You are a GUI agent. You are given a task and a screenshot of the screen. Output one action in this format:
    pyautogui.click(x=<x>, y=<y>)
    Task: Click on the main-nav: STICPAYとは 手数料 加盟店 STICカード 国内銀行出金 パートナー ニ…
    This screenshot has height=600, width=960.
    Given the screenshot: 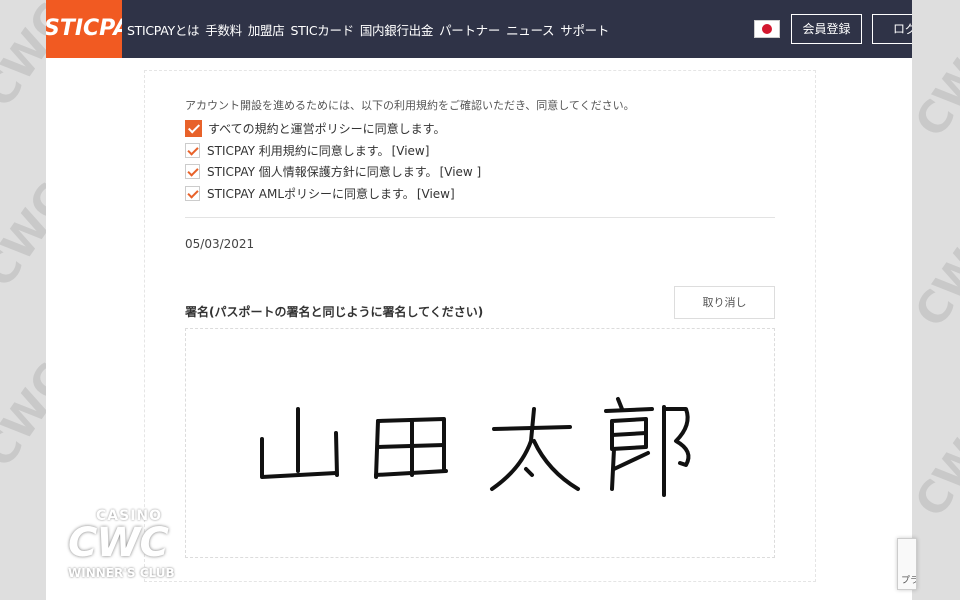 What is the action you would take?
    pyautogui.click(x=368, y=29)
    